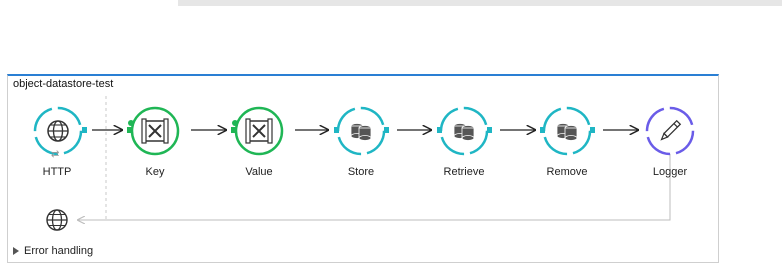  What do you see at coordinates (489, 130) in the screenshot?
I see `retrieve-port-out` at bounding box center [489, 130].